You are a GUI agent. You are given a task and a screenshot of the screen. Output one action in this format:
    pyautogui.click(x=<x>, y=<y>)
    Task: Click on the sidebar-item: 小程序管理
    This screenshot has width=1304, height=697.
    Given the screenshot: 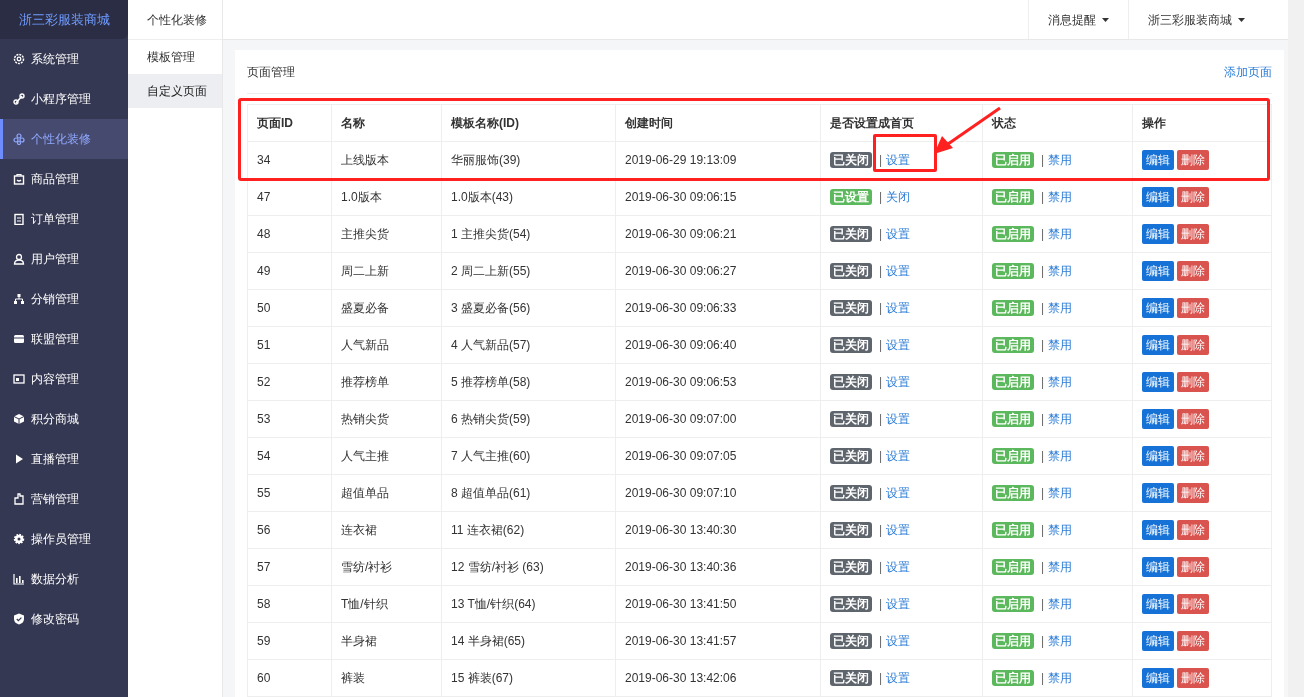 What is the action you would take?
    pyautogui.click(x=64, y=99)
    